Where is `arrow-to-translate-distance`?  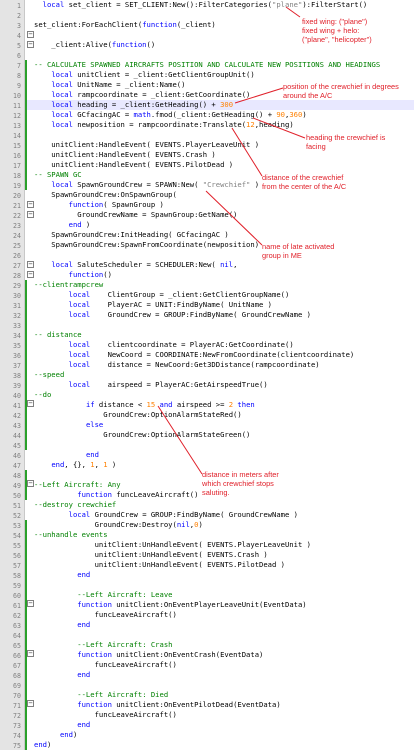 arrow-to-translate-distance is located at coordinates (247, 152).